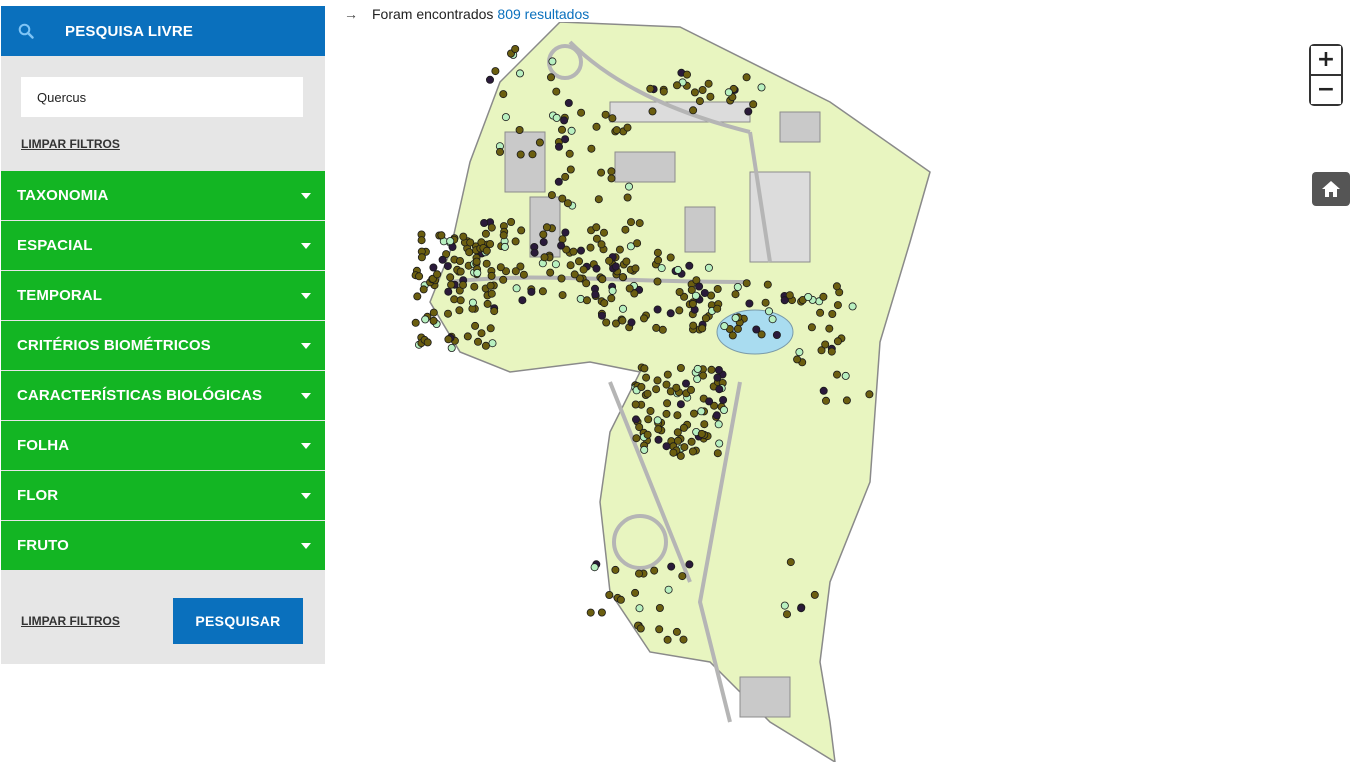 The height and width of the screenshot is (773, 1363). I want to click on results-count: 809 resultados, so click(543, 14).